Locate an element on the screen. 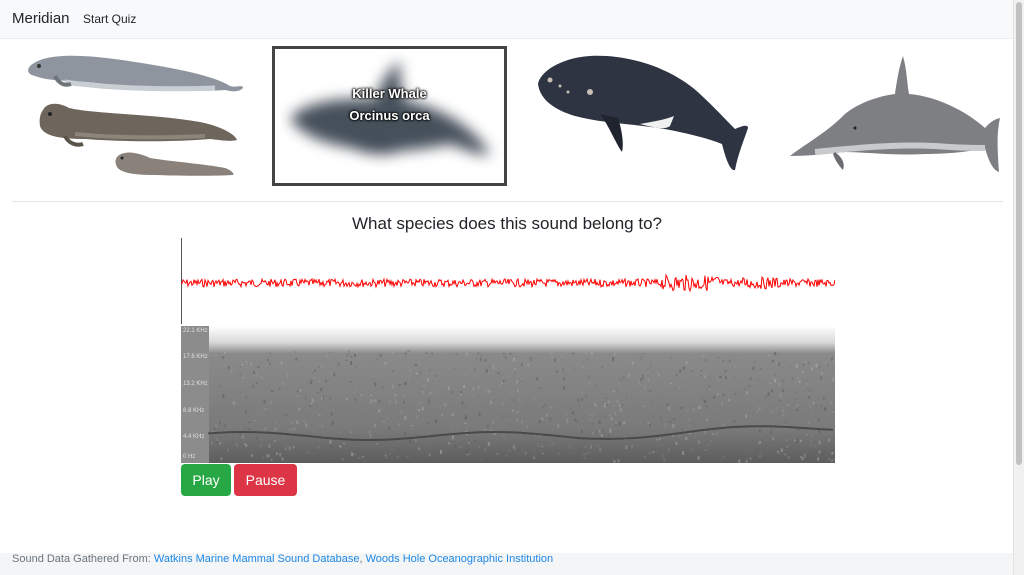 The height and width of the screenshot is (575, 1024). seal-group-icon is located at coordinates (135, 115).